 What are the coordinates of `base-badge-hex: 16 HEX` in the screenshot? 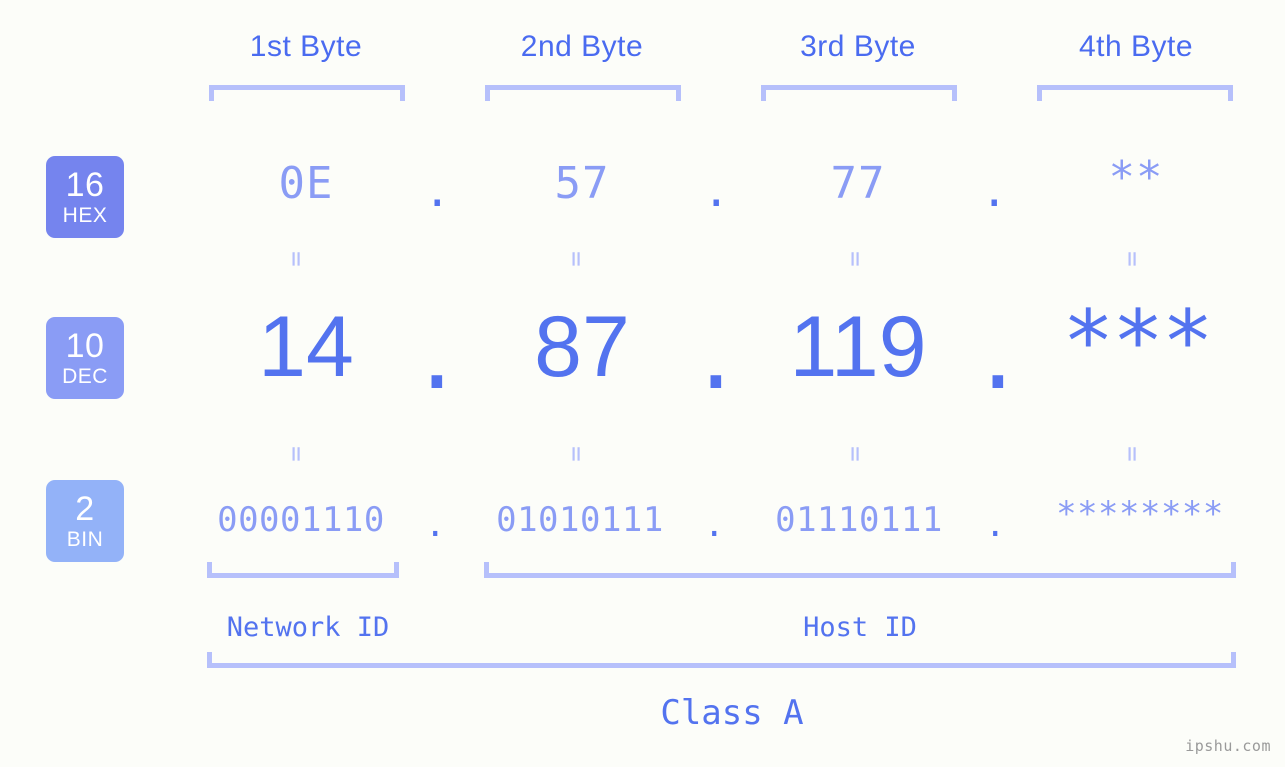 It's located at (85, 197).